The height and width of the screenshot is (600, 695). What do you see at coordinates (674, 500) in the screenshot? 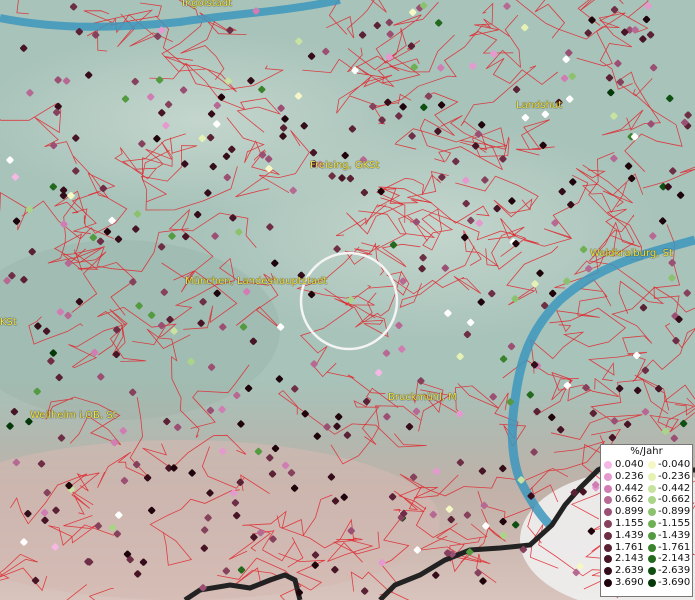
I see `legend-value-negative: -0.662` at bounding box center [674, 500].